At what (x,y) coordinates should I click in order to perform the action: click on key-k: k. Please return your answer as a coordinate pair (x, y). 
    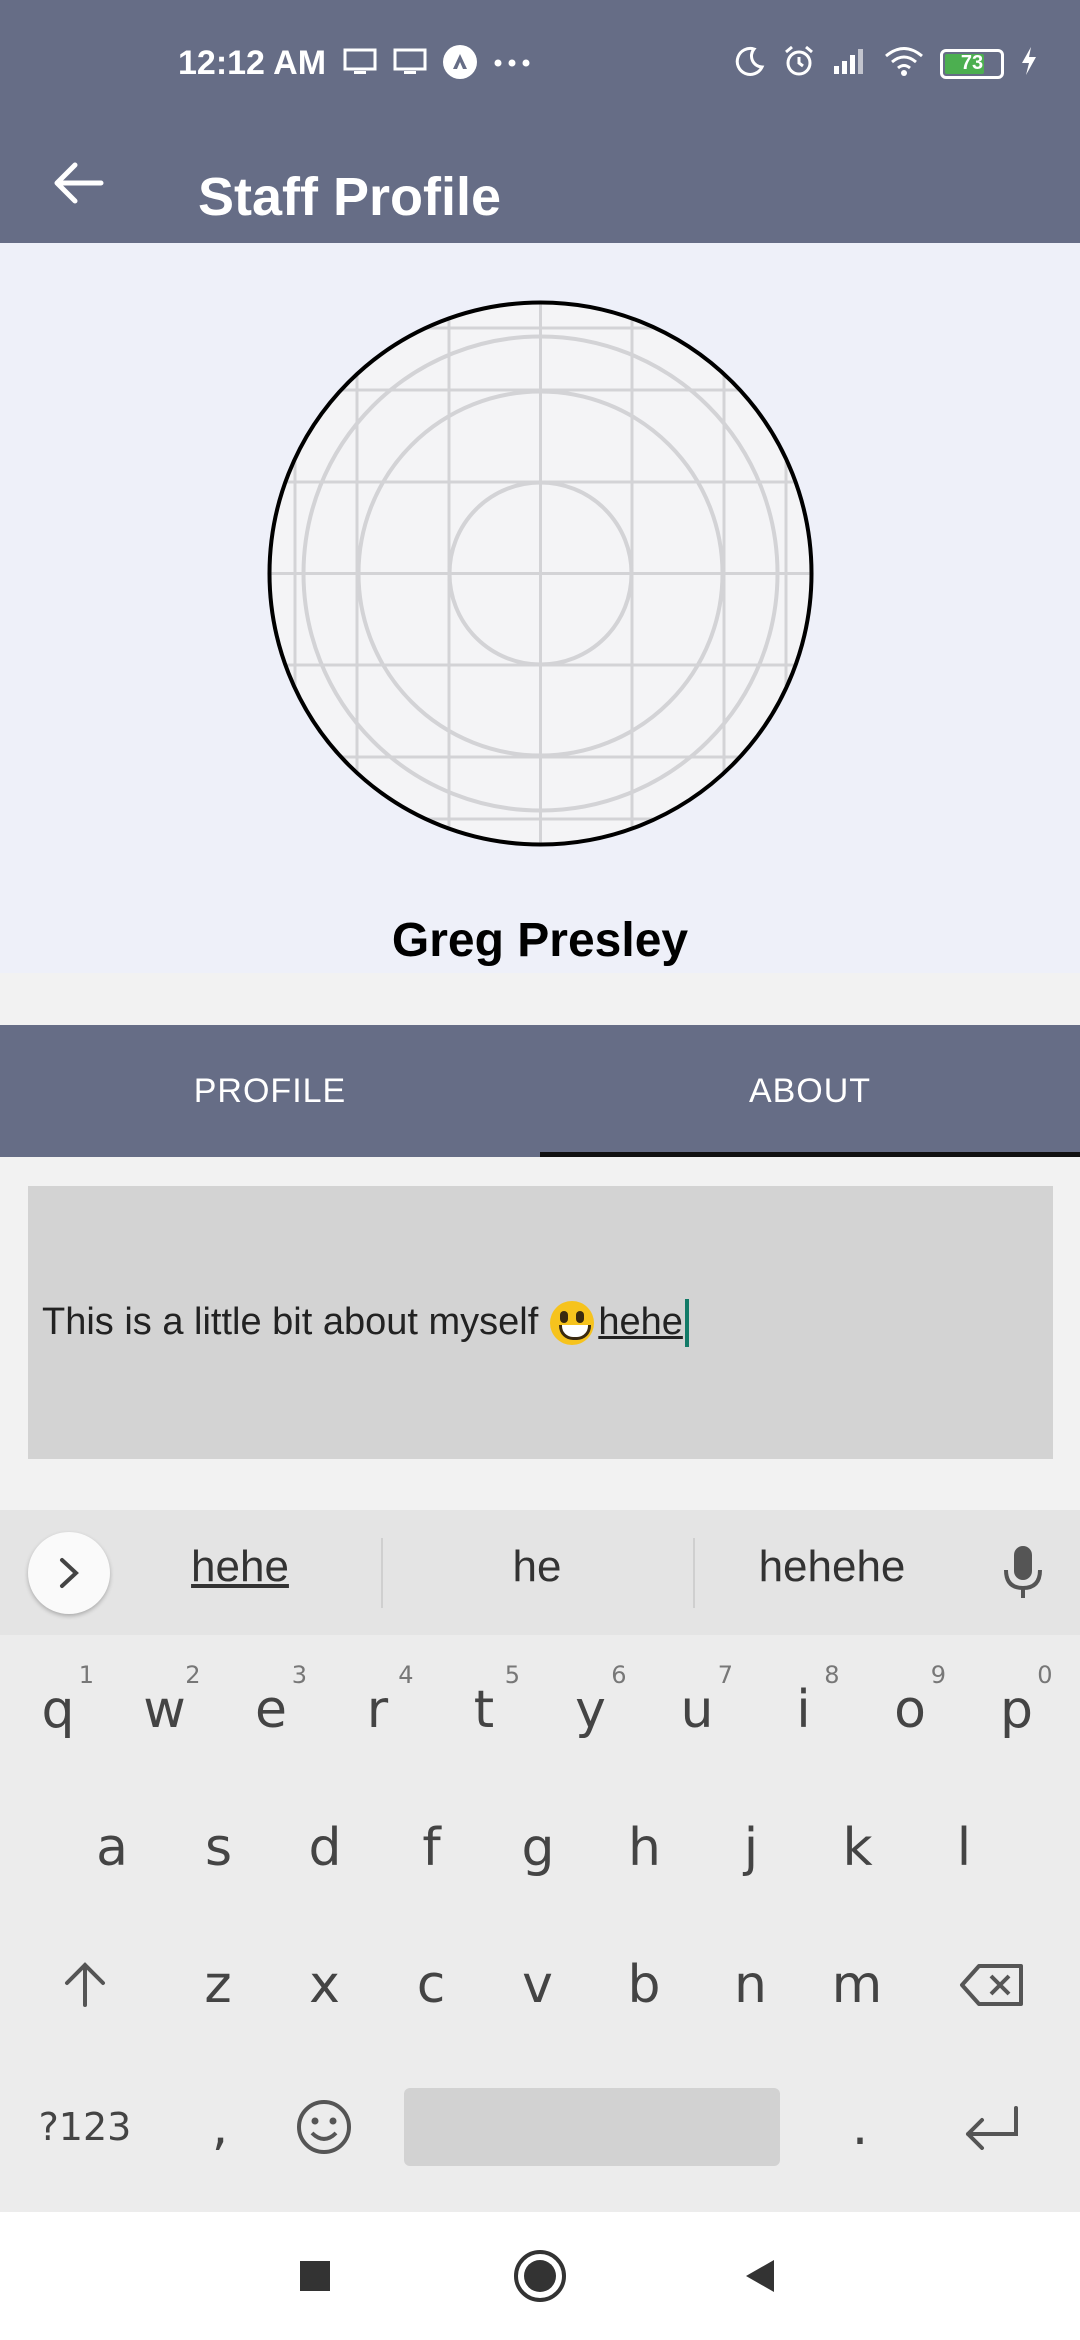
    Looking at the image, I should click on (858, 1848).